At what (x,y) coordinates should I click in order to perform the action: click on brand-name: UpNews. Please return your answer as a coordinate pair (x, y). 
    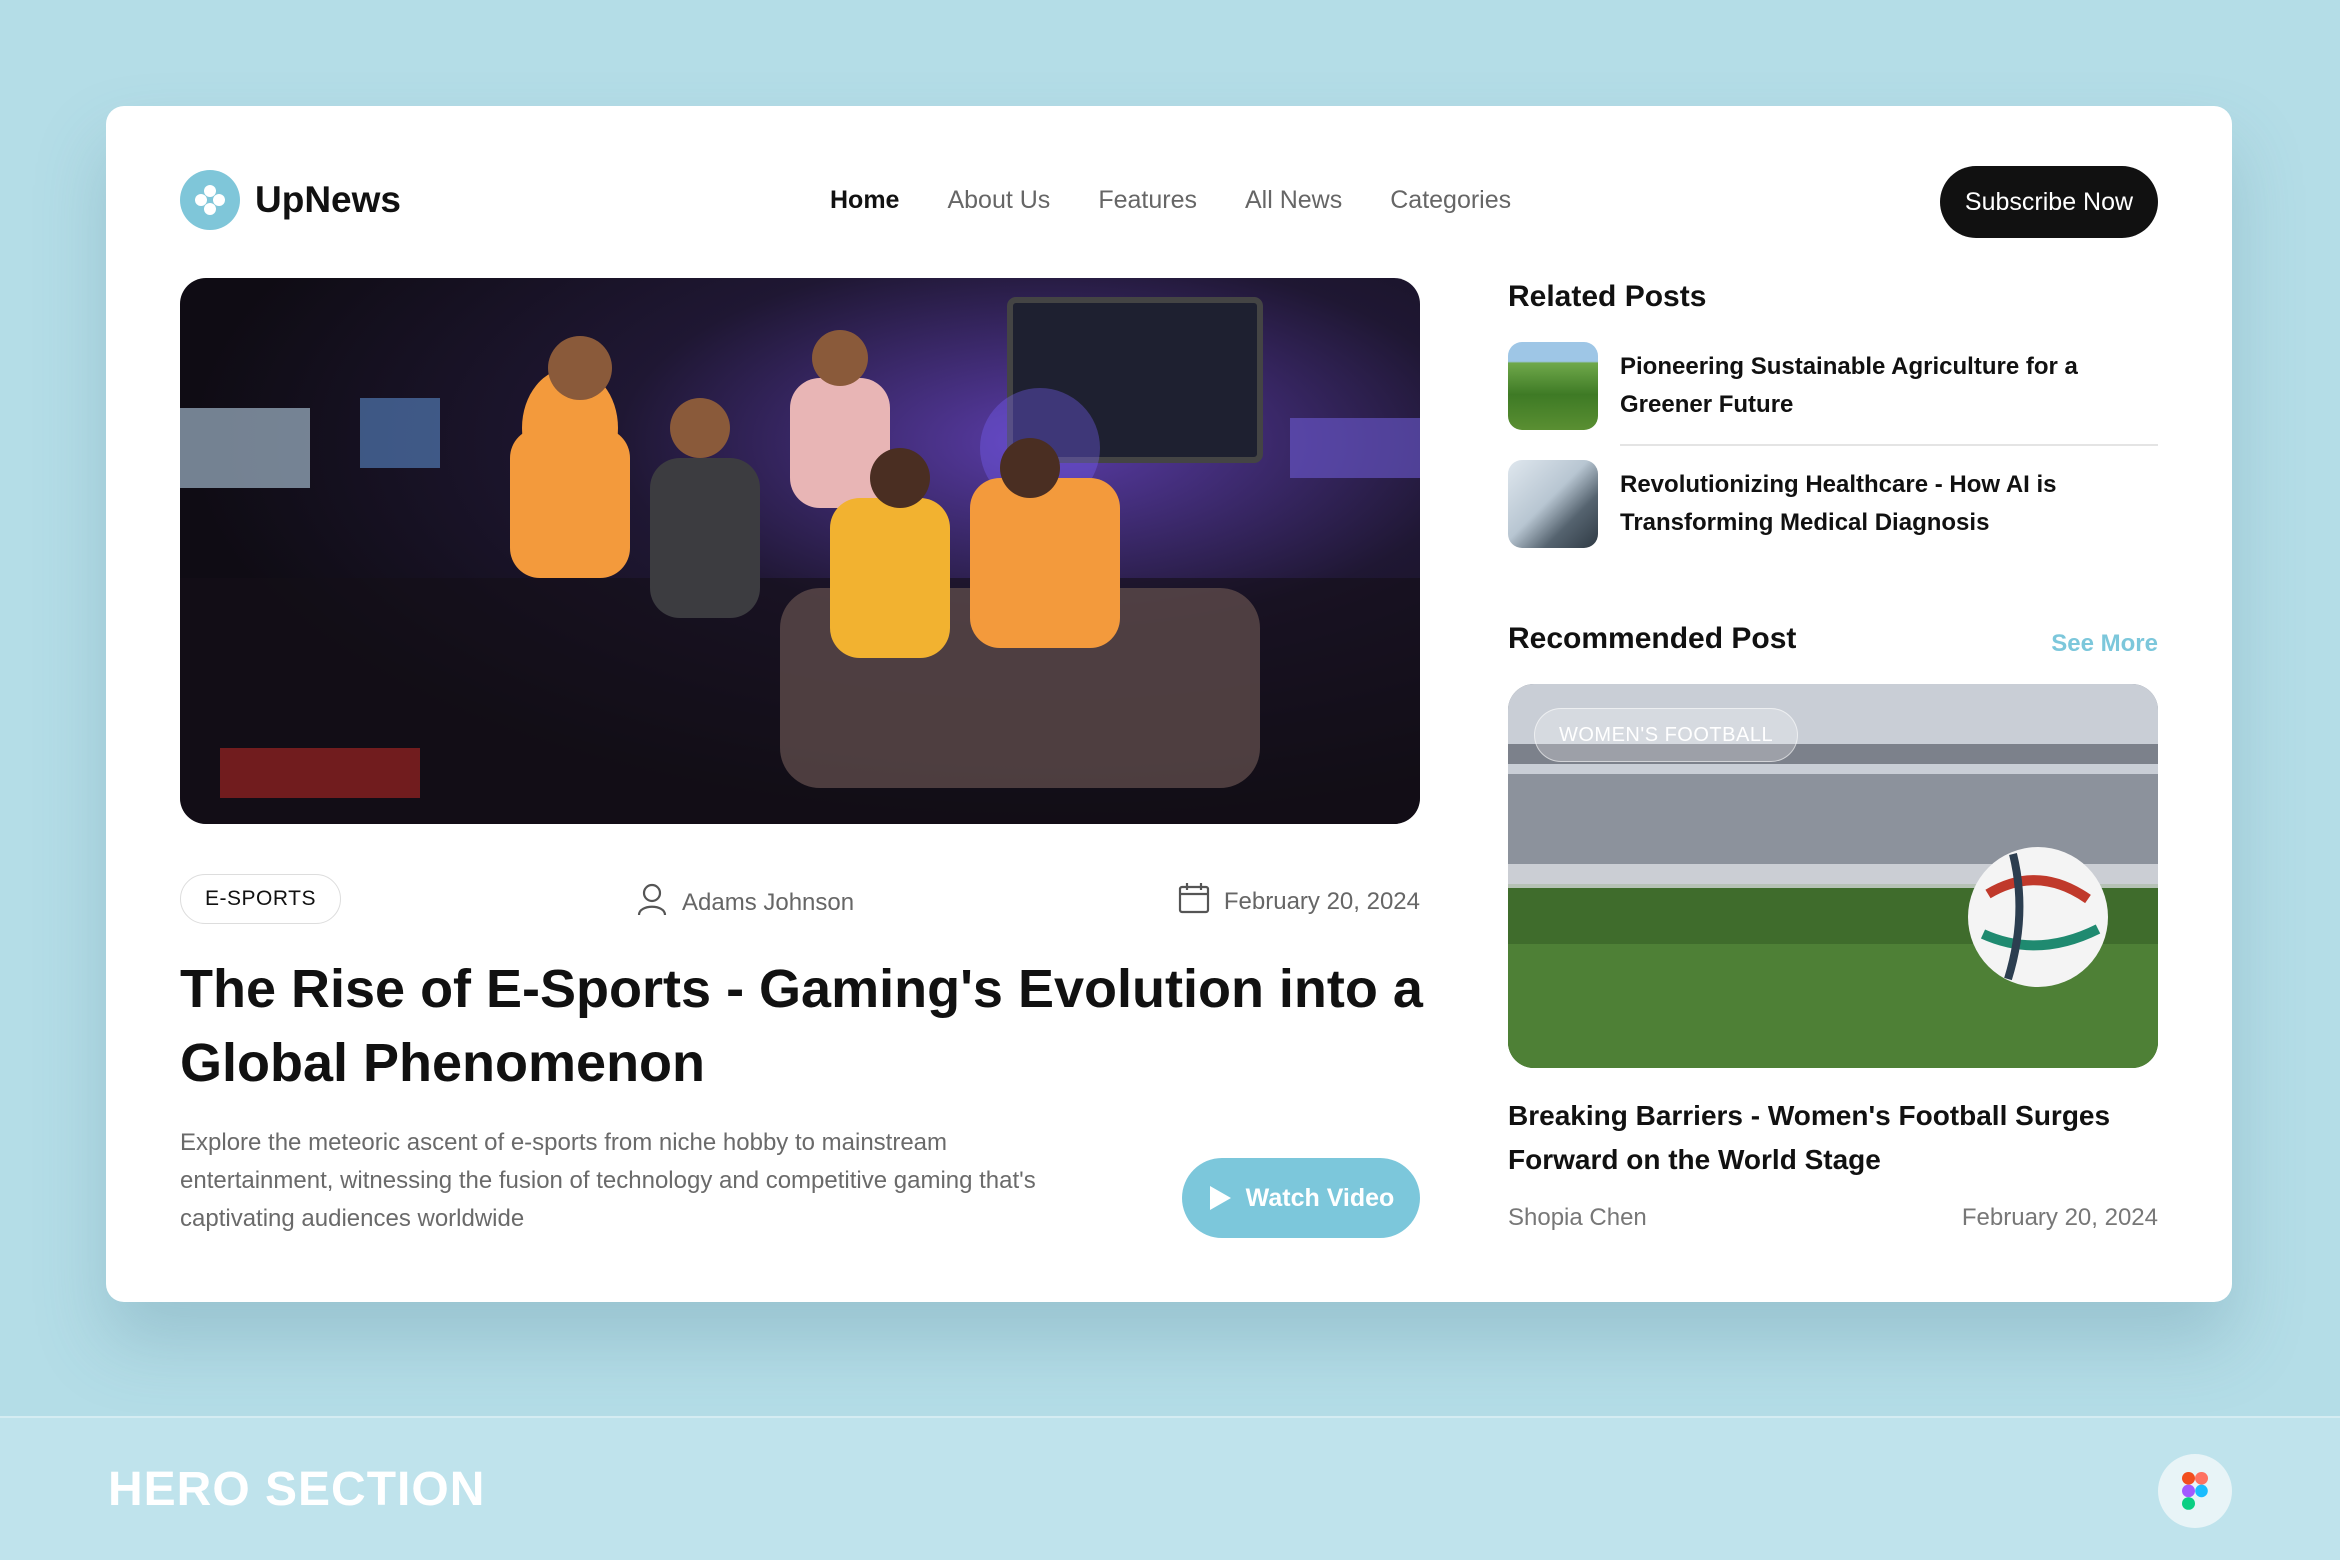
    Looking at the image, I should click on (328, 199).